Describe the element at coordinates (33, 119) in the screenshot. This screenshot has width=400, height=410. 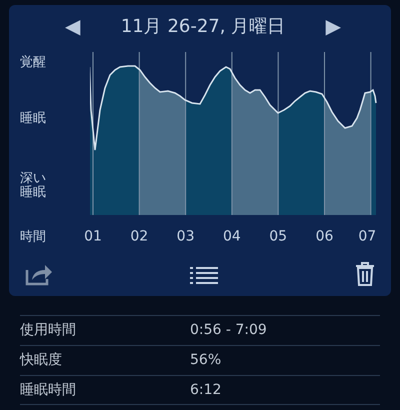
I see `y-axis-label: 睡眠` at that location.